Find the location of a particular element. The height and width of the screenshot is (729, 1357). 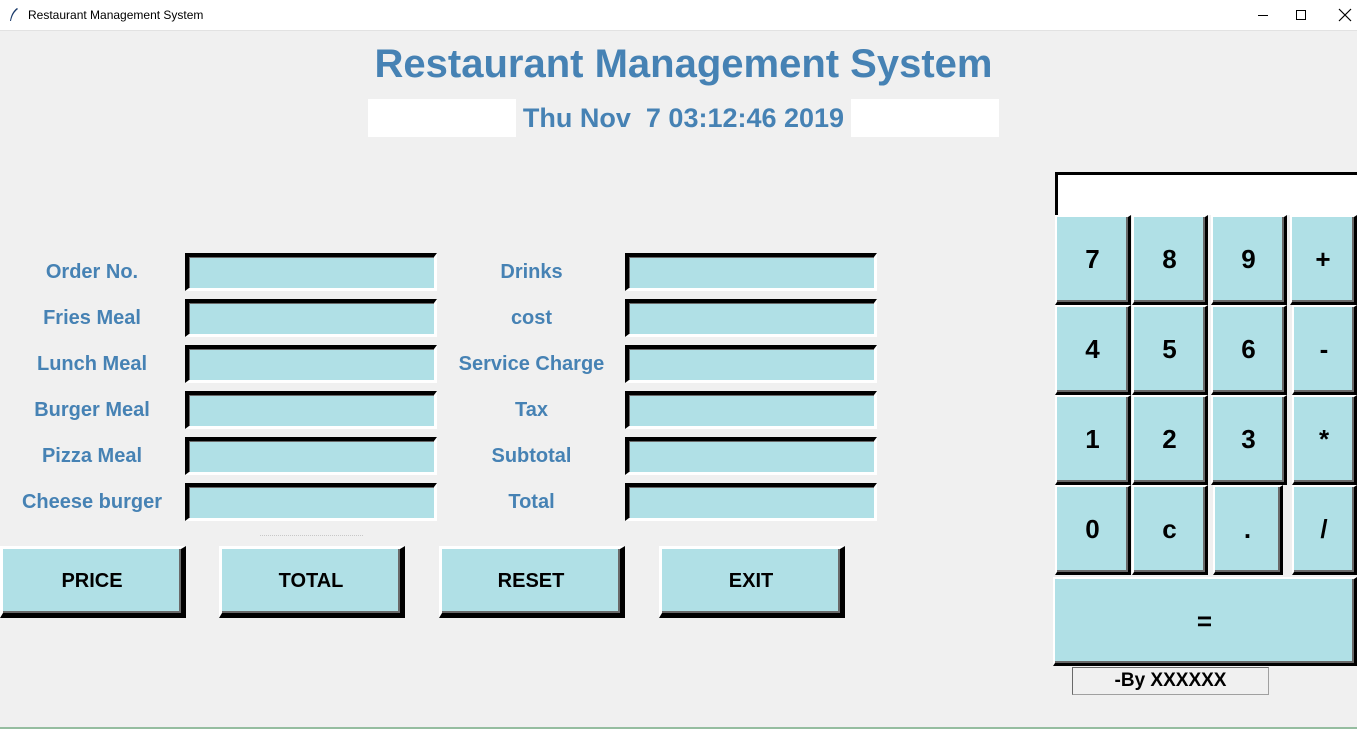

key-decimal: . is located at coordinates (1248, 530).